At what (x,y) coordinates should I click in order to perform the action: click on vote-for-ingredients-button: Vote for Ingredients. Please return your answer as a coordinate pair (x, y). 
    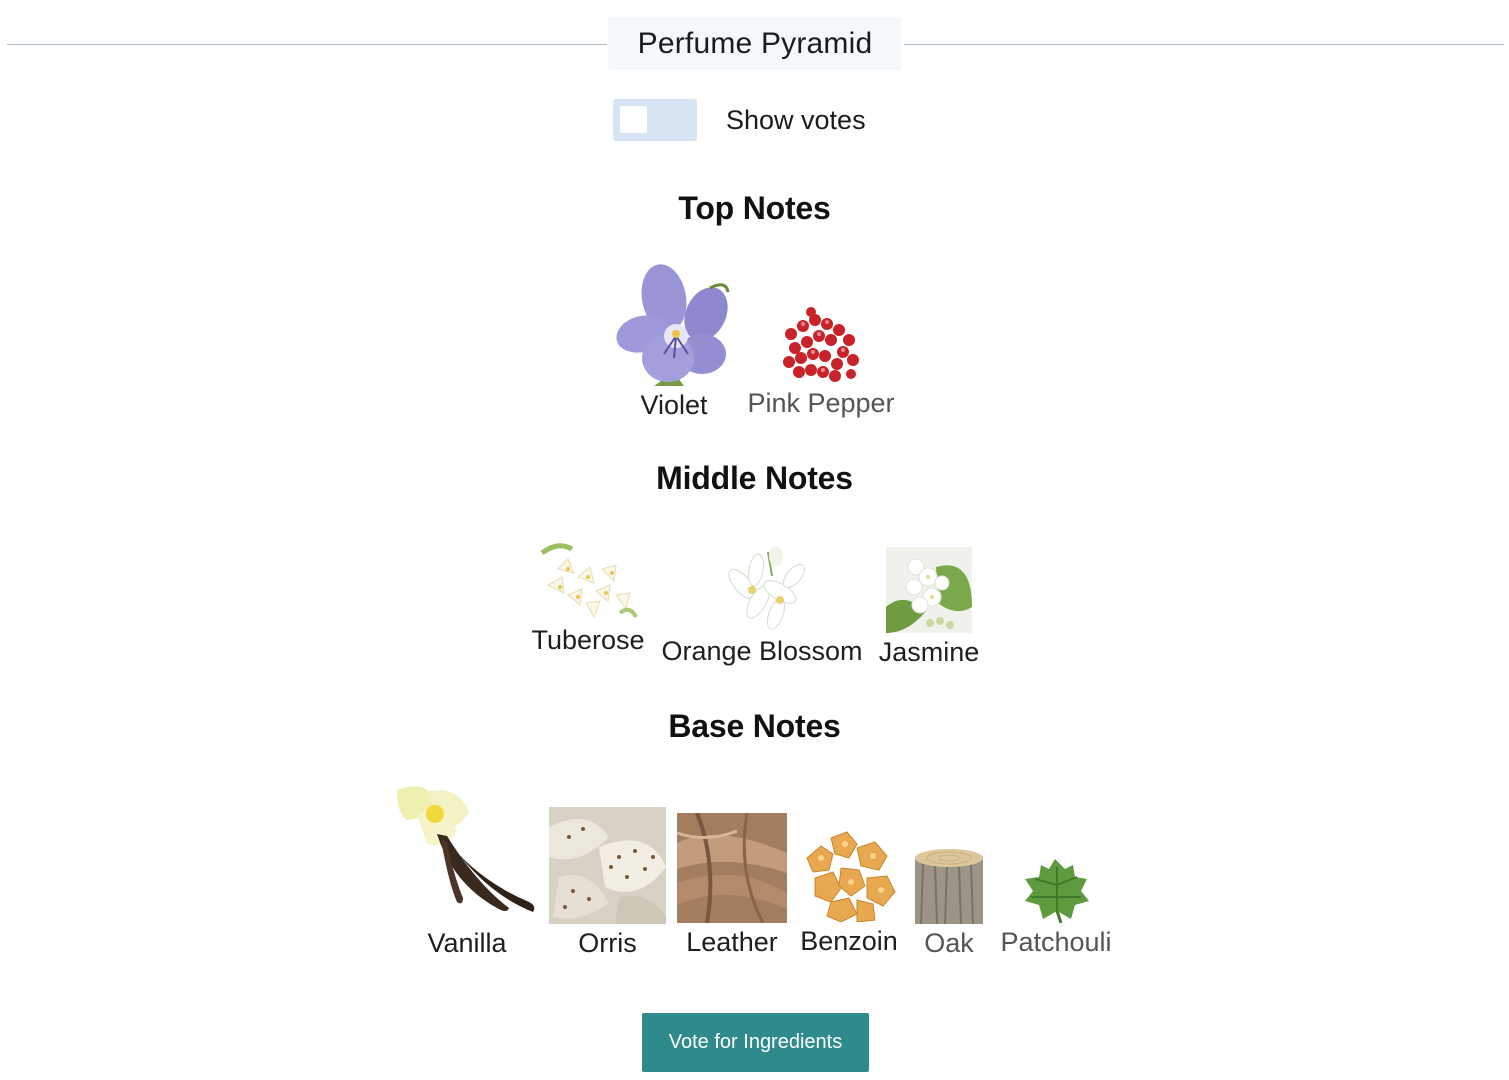
    Looking at the image, I should click on (755, 1042).